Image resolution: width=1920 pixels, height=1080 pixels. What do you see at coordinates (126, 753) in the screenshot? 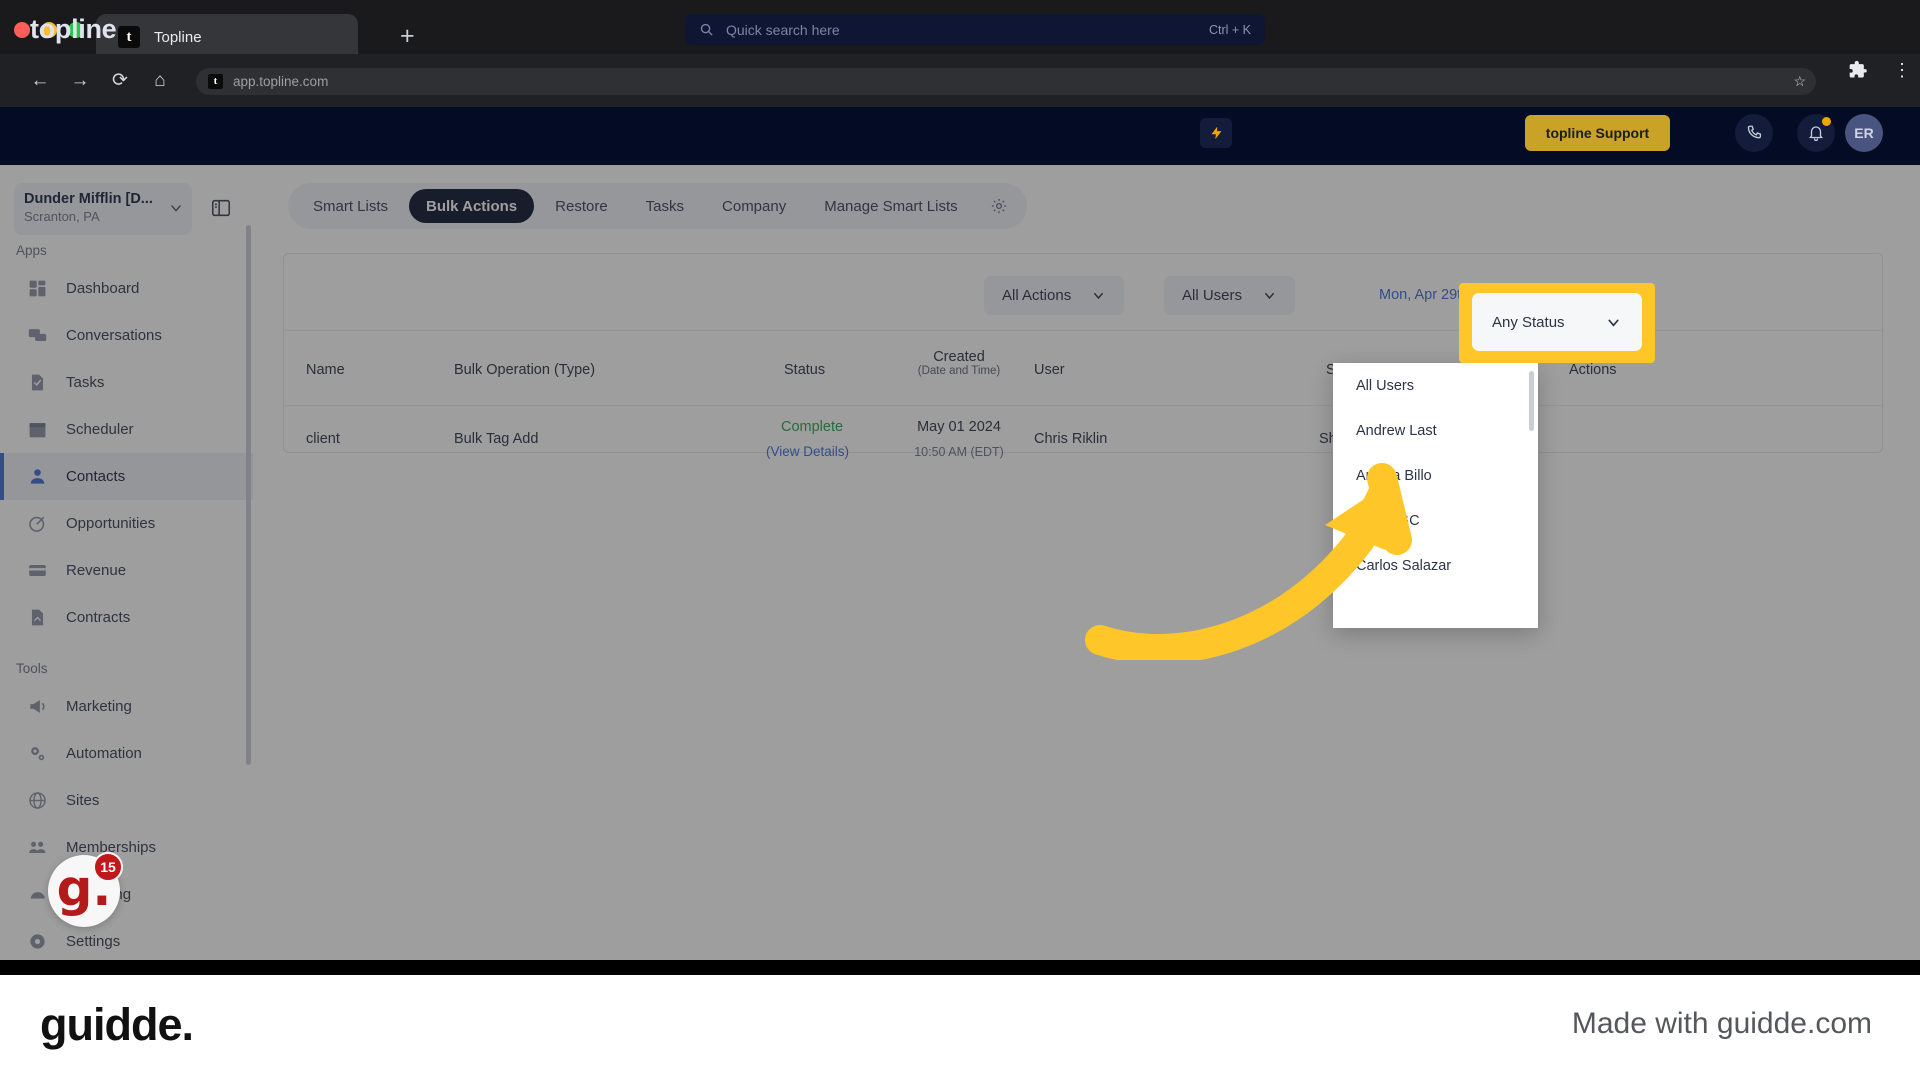
I see `sidebar-item-automation: Automation` at bounding box center [126, 753].